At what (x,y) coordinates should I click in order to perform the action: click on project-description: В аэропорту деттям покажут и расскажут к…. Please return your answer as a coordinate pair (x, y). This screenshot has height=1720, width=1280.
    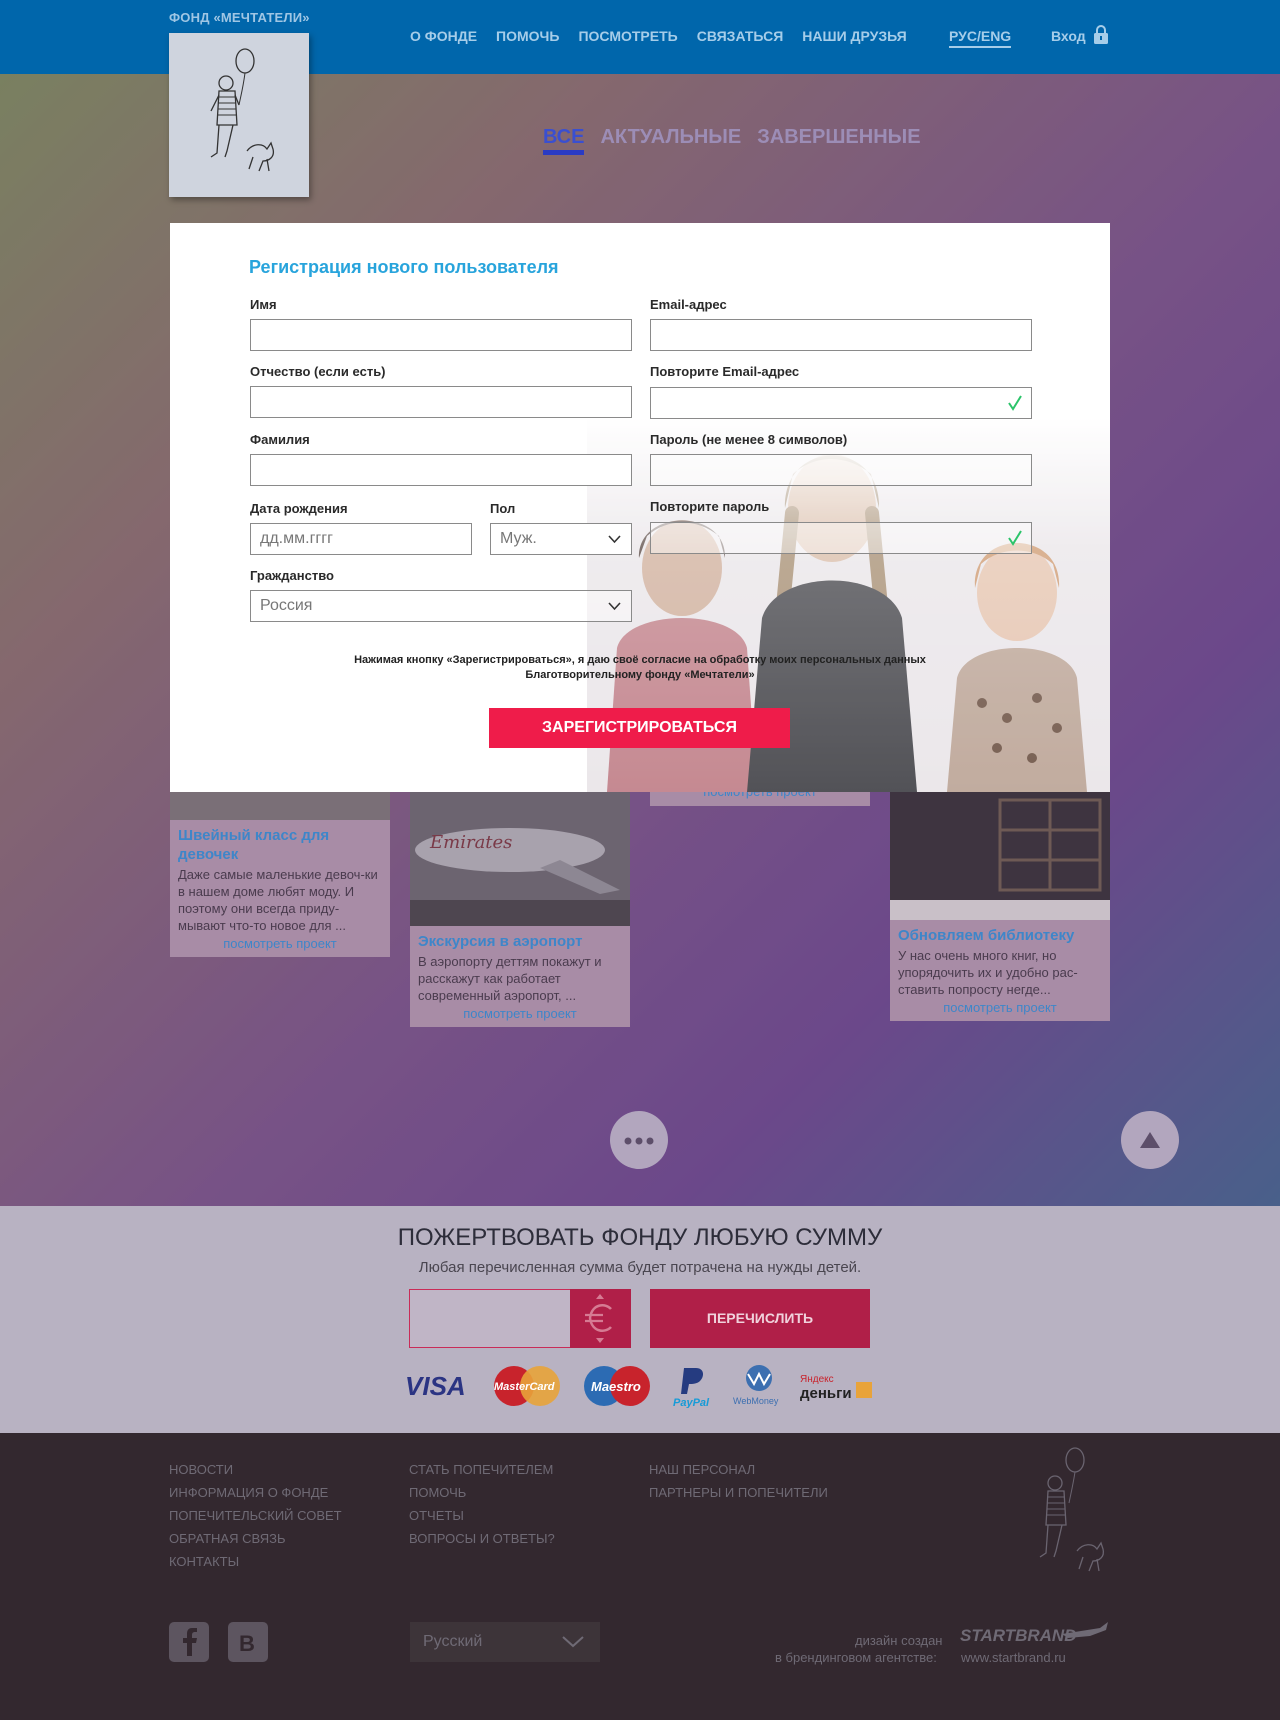
    Looking at the image, I should click on (510, 978).